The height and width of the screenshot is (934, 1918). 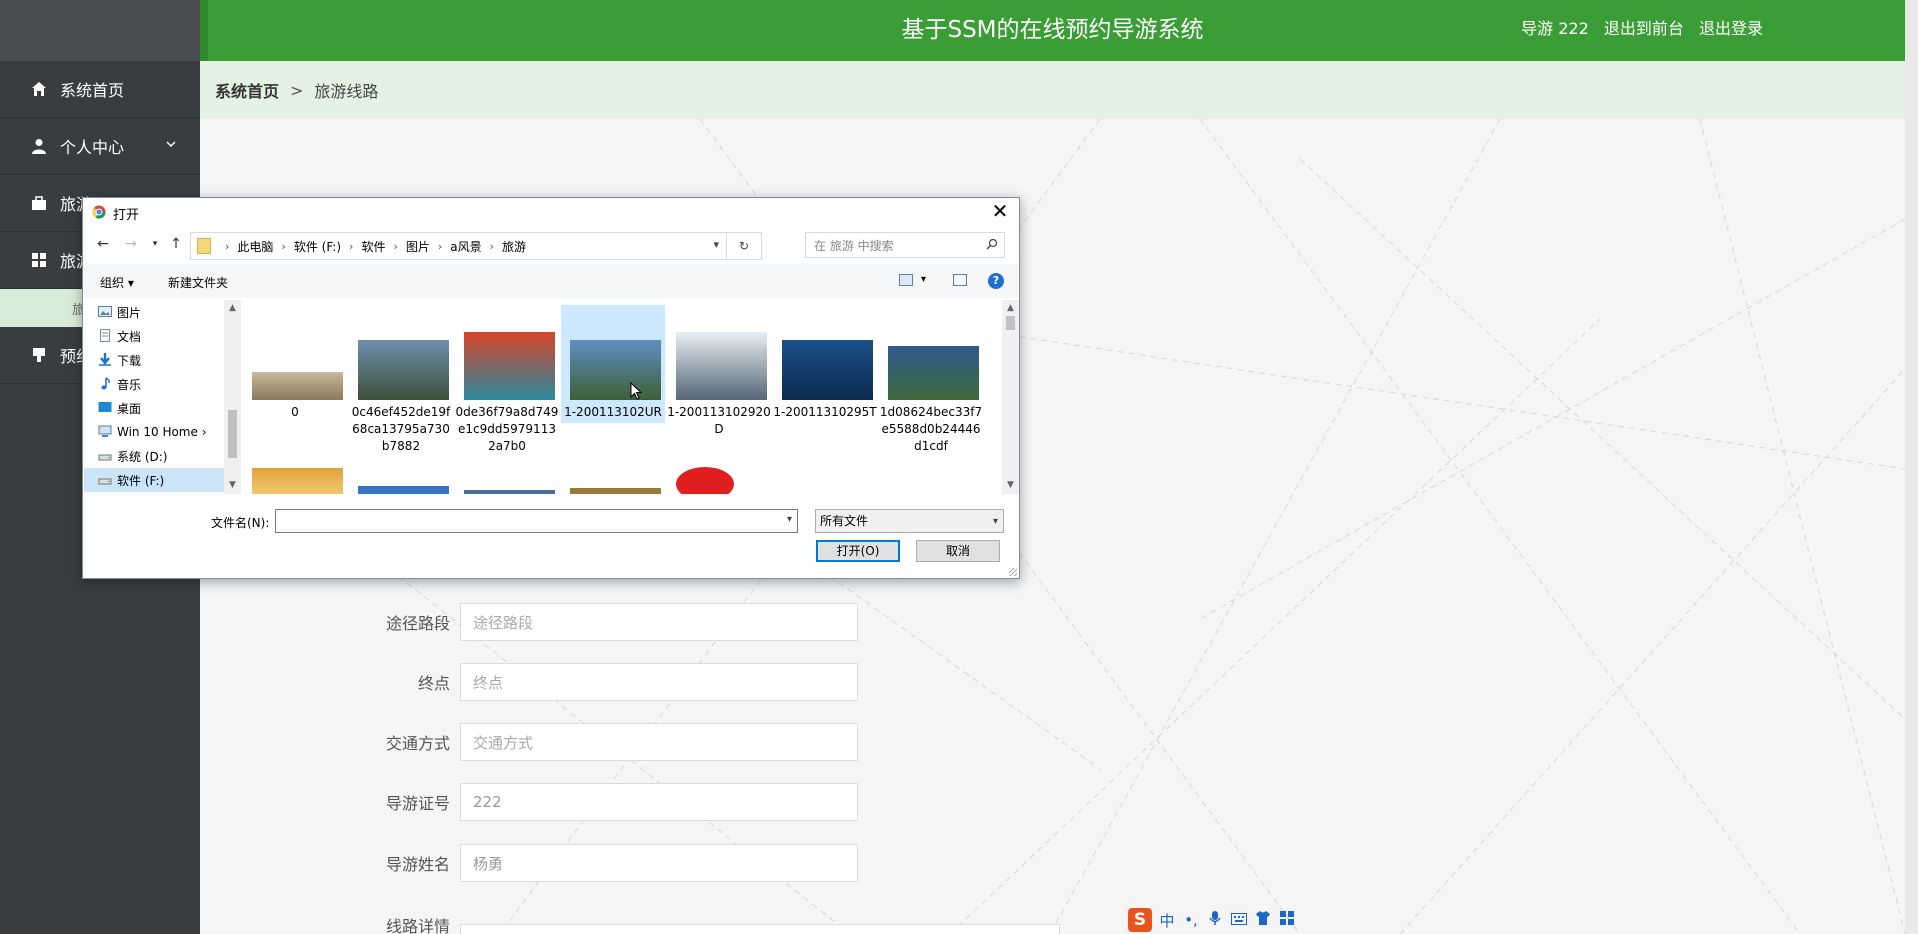 I want to click on help-icon: ?, so click(x=996, y=281).